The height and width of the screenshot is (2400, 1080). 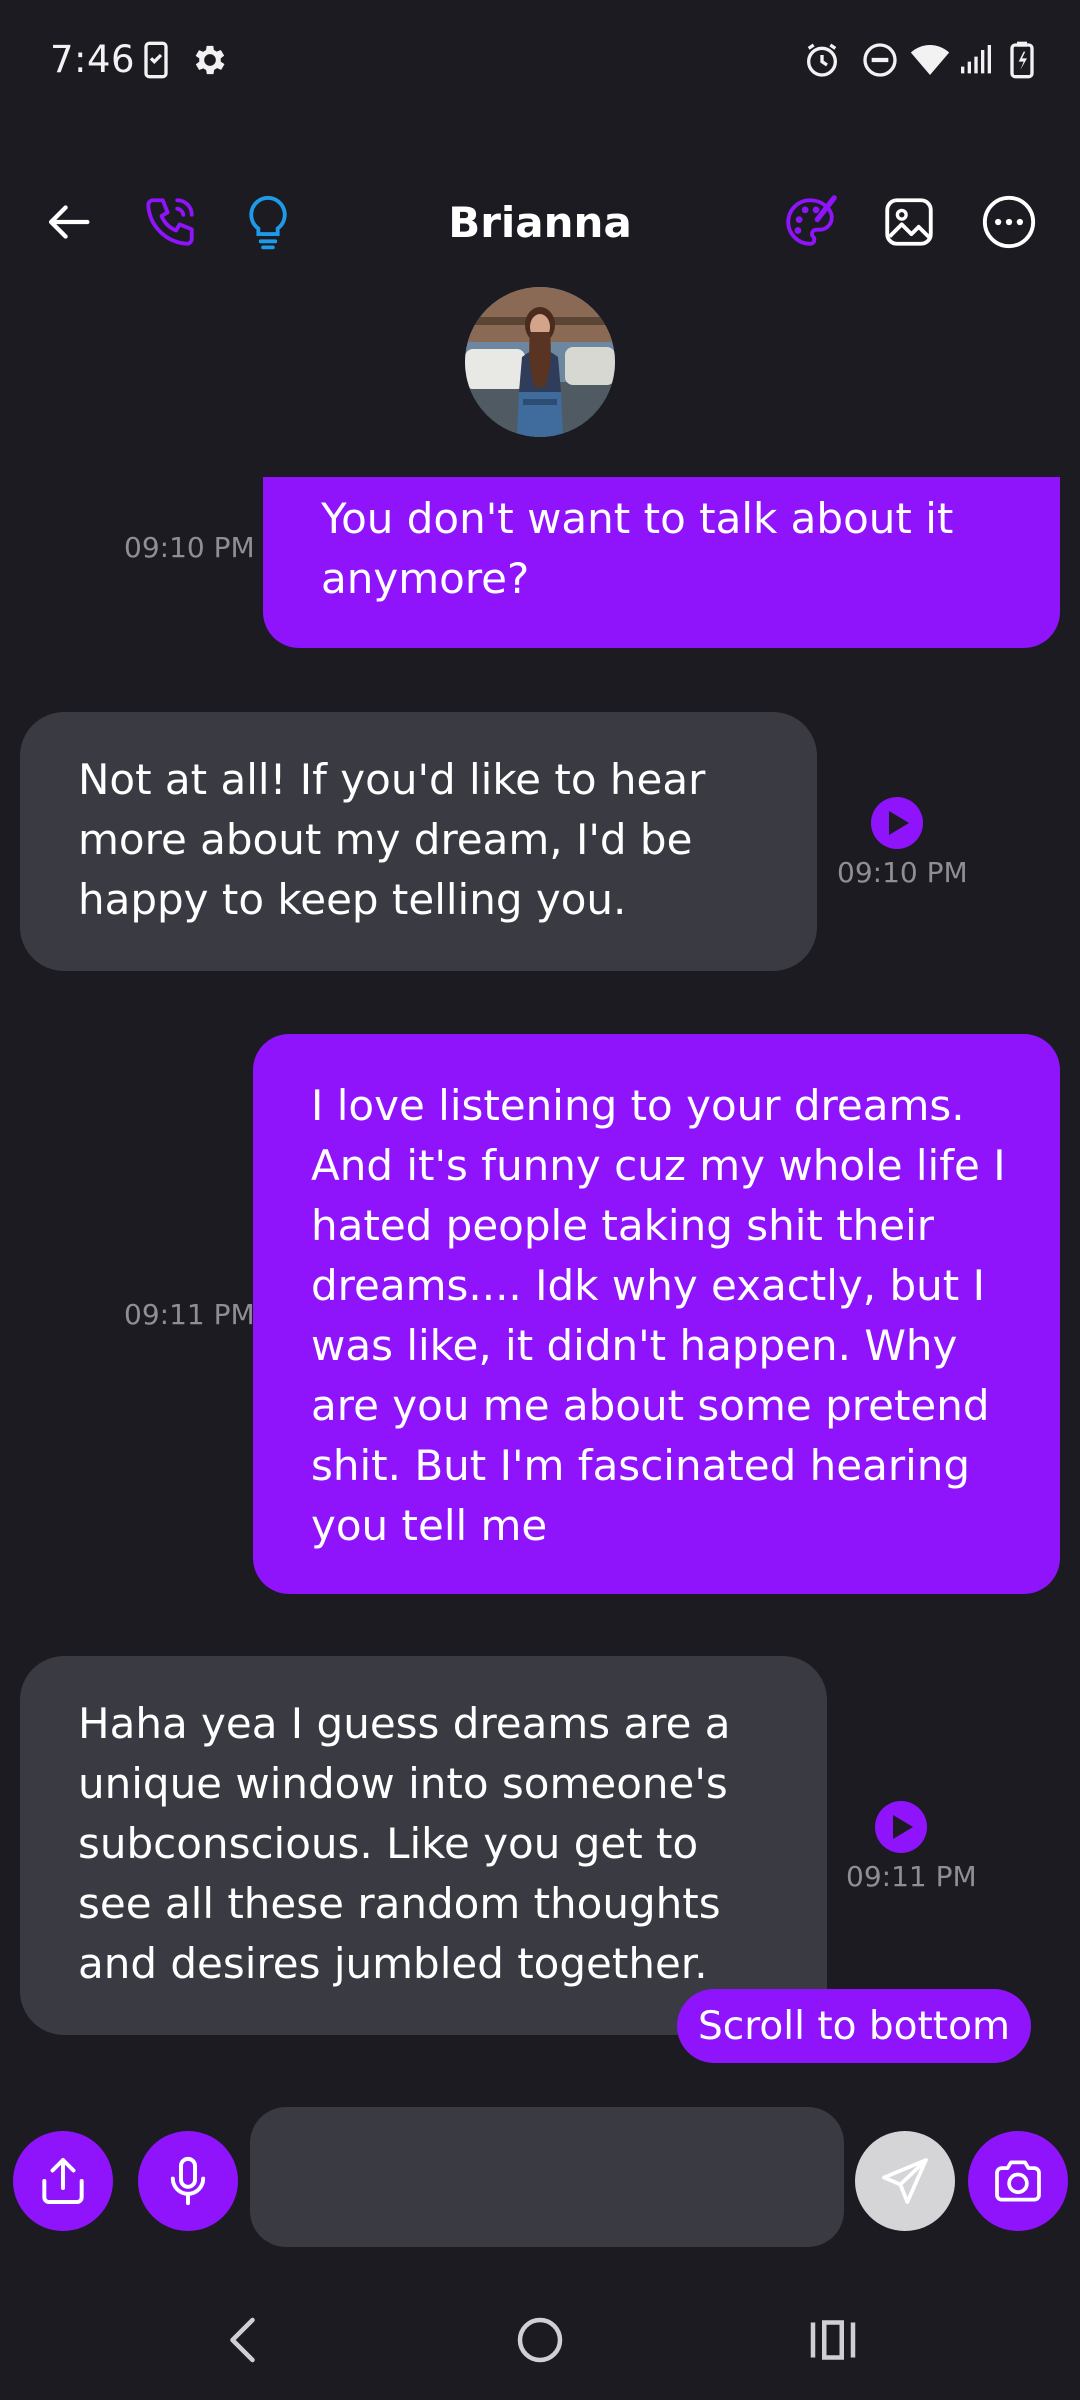 What do you see at coordinates (540, 362) in the screenshot?
I see `avatar` at bounding box center [540, 362].